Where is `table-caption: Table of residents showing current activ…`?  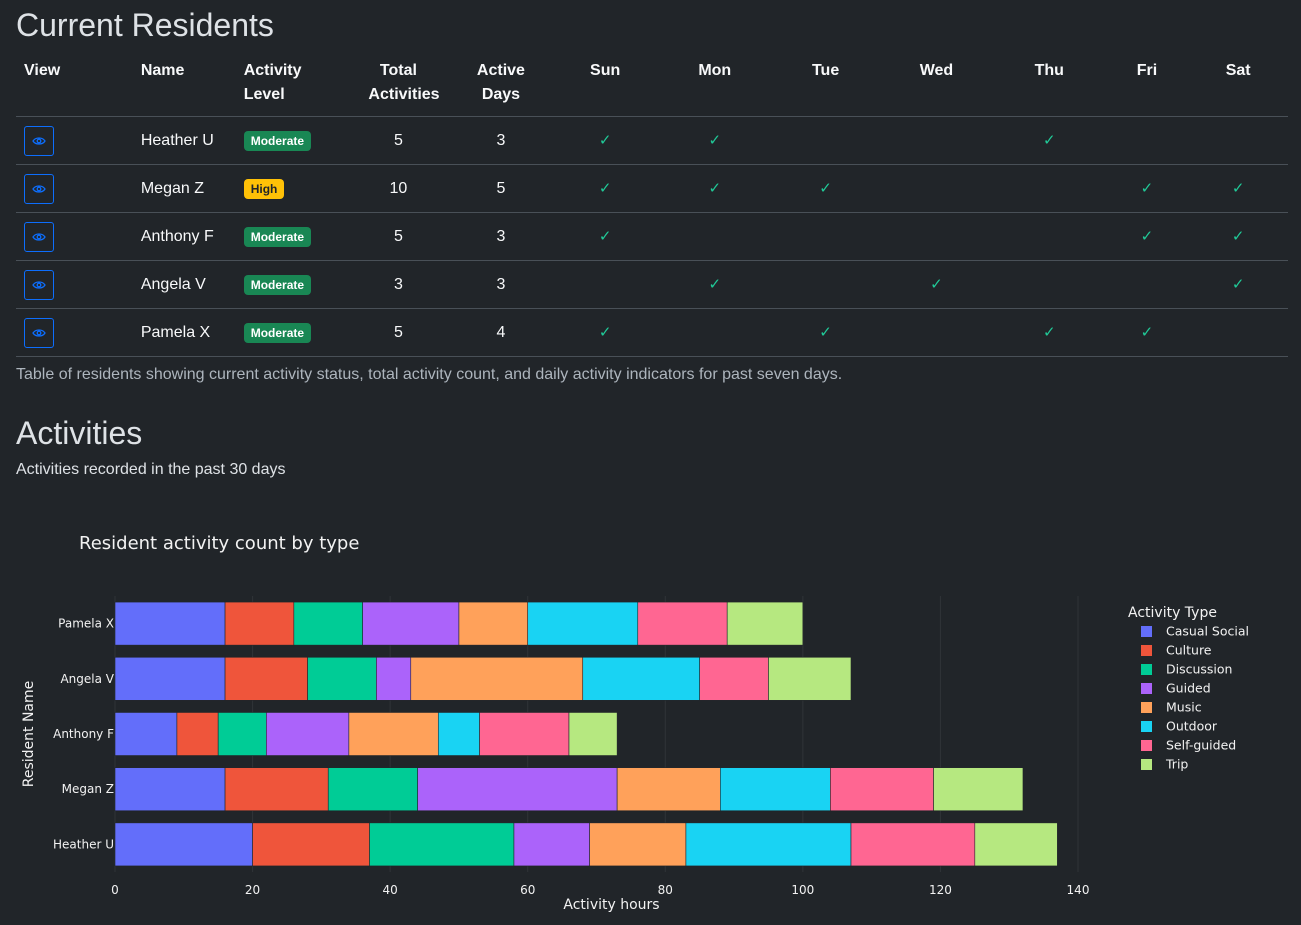 table-caption: Table of residents showing current activ… is located at coordinates (429, 374).